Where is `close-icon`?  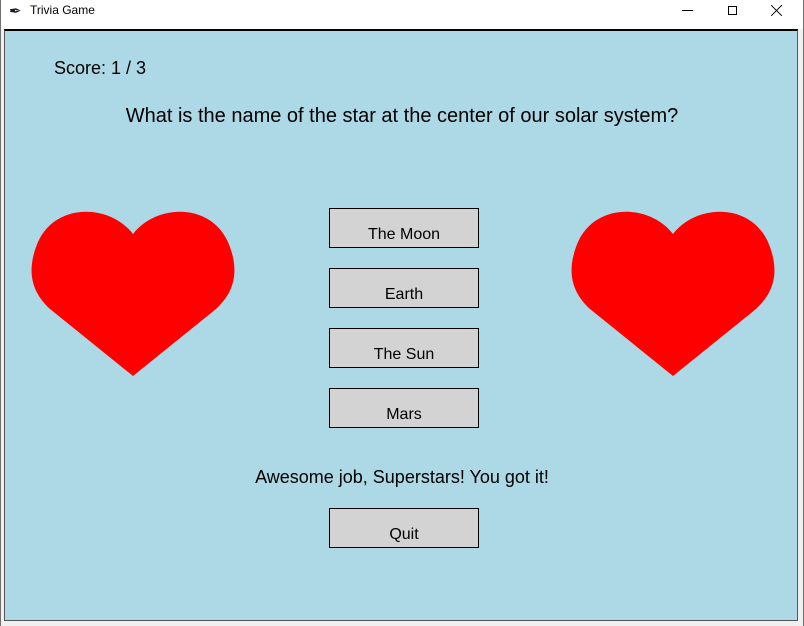
close-icon is located at coordinates (777, 10).